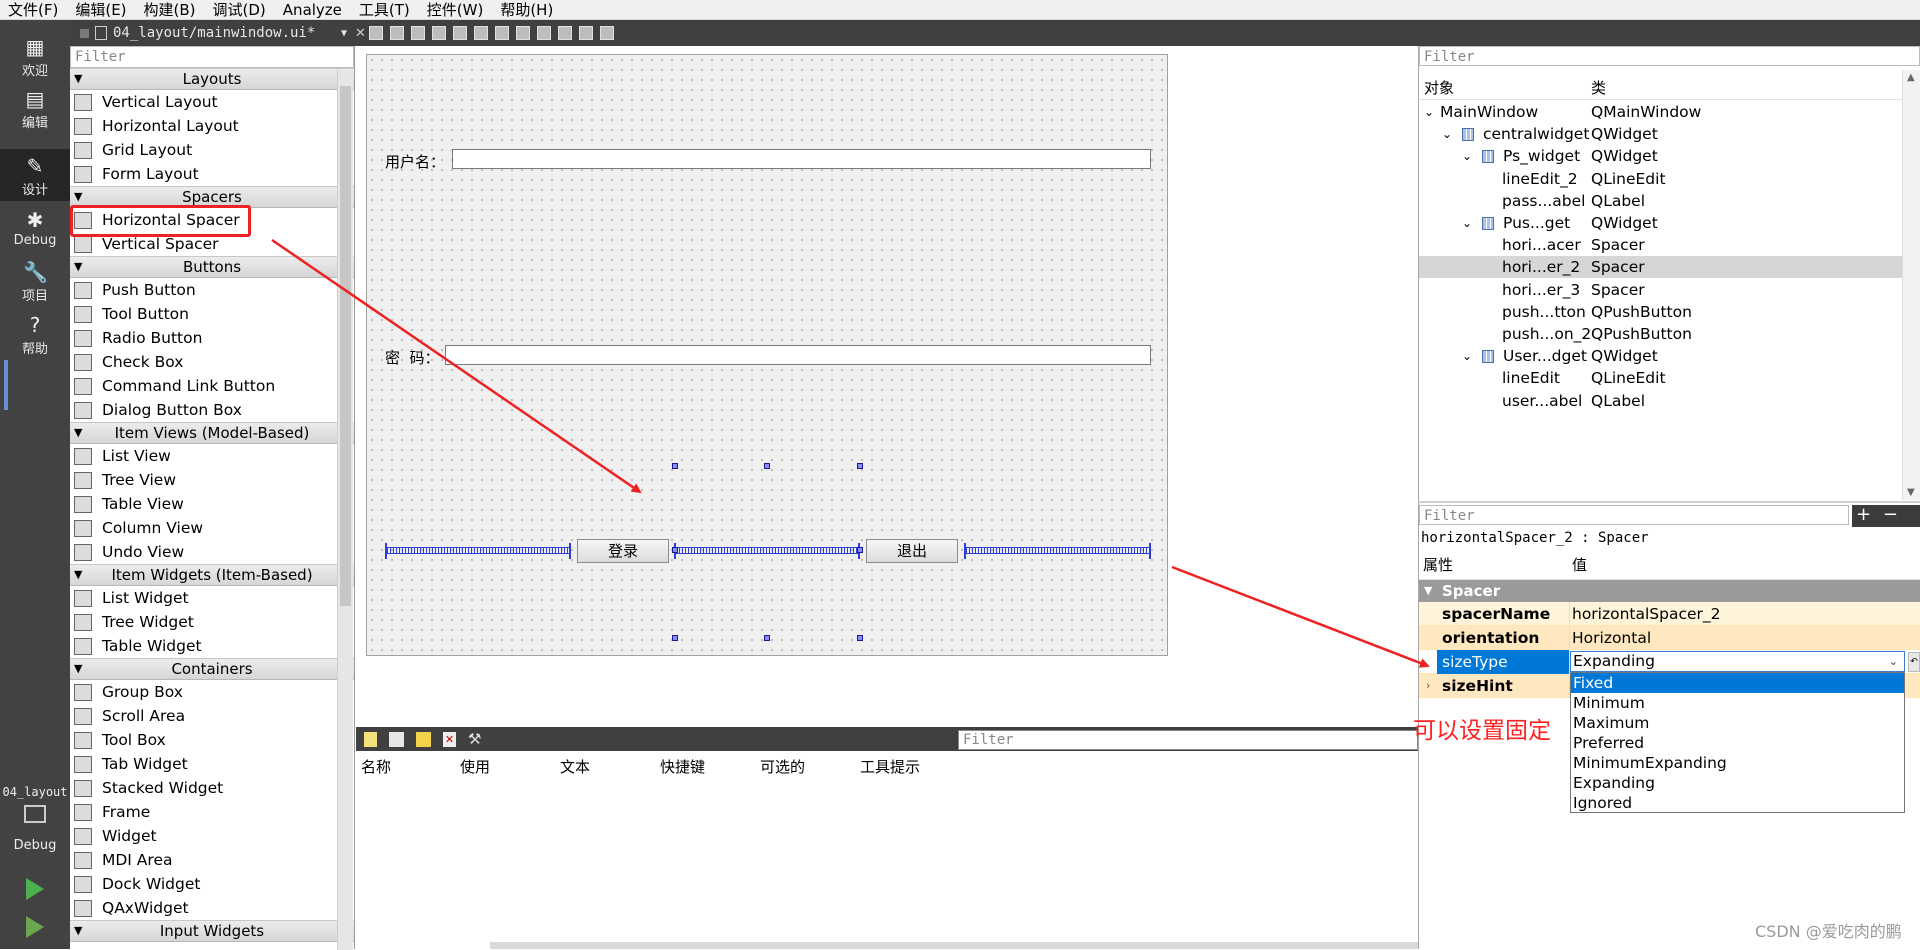  What do you see at coordinates (385, 10) in the screenshot?
I see `menu-item: 工具(T)` at bounding box center [385, 10].